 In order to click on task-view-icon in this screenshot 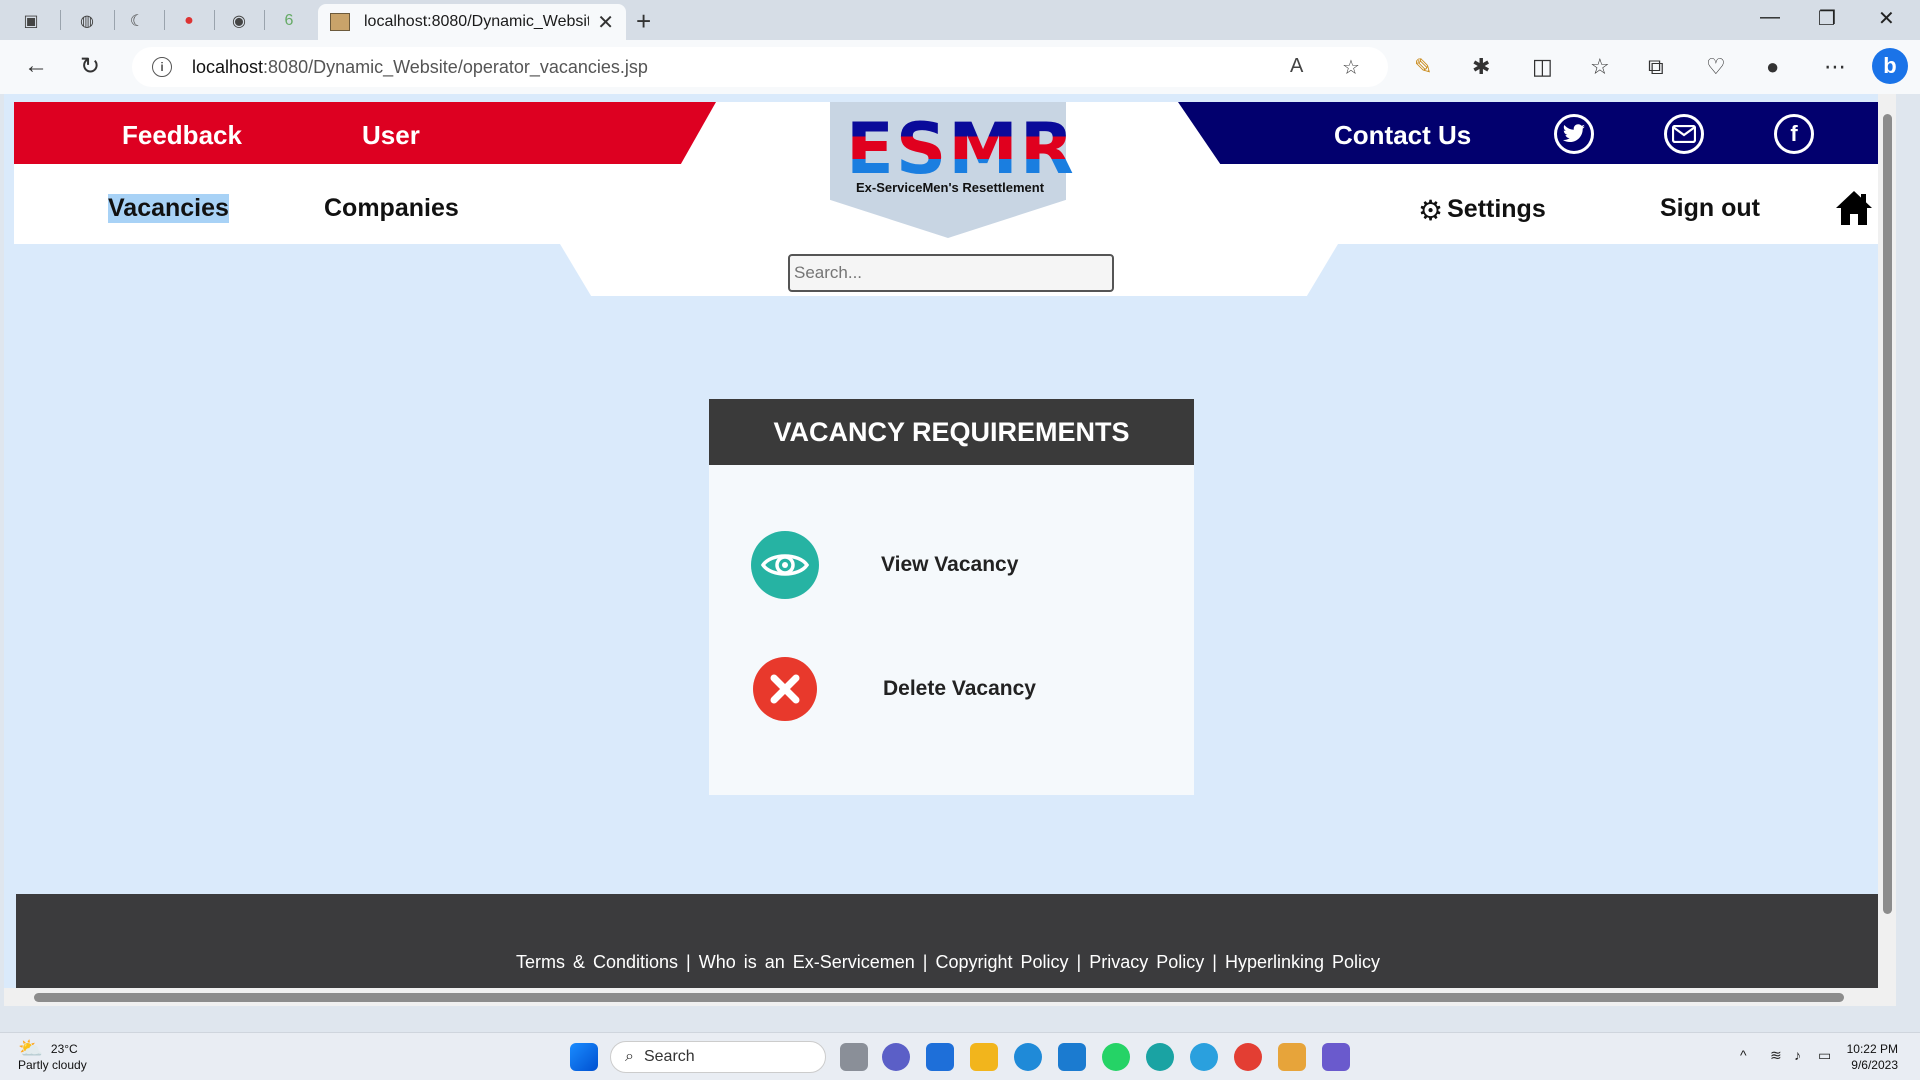, I will do `click(854, 1057)`.